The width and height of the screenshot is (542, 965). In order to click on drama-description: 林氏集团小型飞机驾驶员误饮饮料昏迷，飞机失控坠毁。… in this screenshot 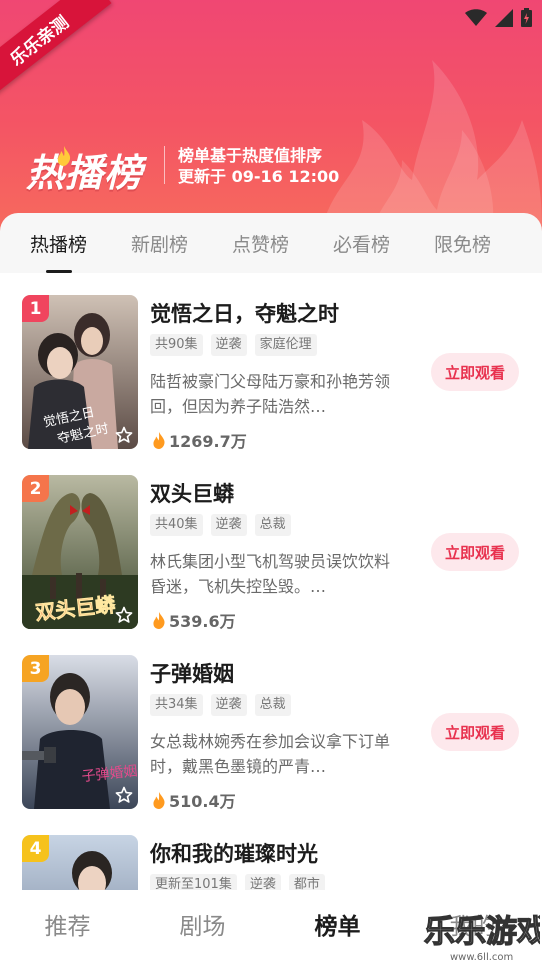, I will do `click(270, 574)`.